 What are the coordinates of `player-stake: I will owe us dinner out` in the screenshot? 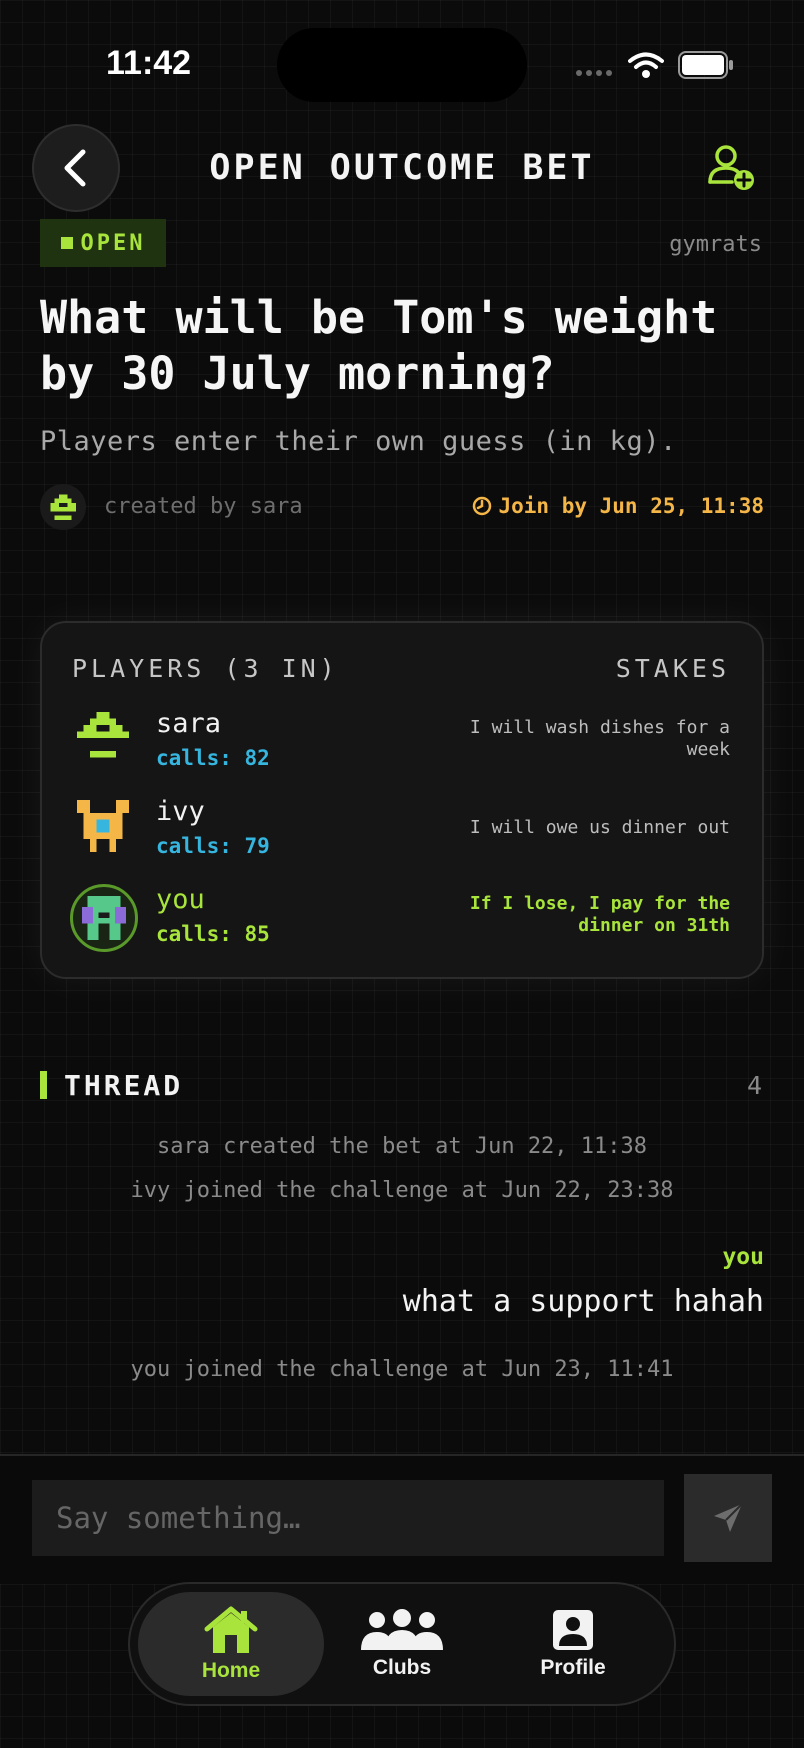 It's located at (599, 827).